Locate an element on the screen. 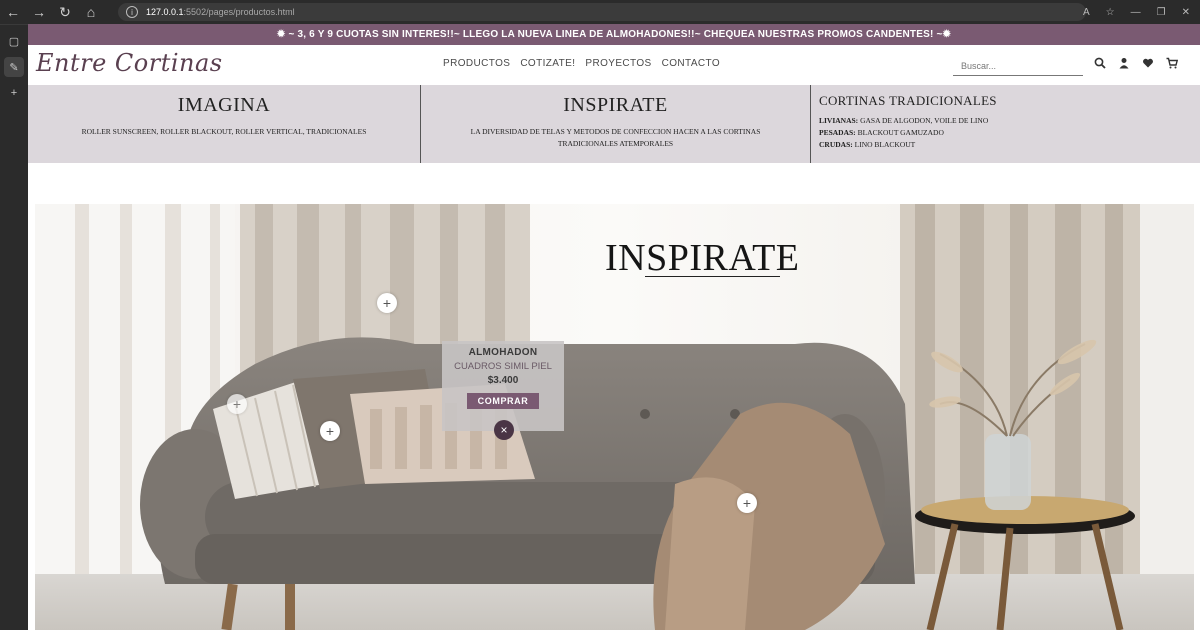 This screenshot has height=630, width=1200. nav-productos: PRODUCTOS is located at coordinates (476, 63).